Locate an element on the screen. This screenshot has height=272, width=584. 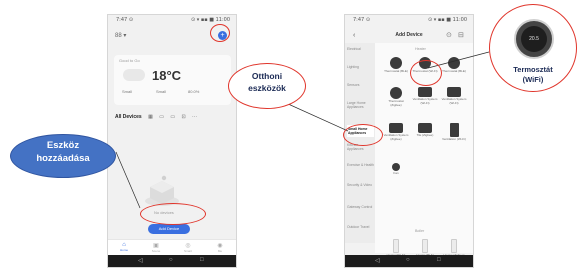
sidebar-item: Large Home Appliances is located at coordinates (360, 105).